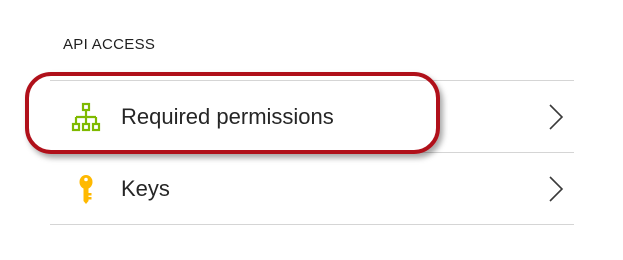  I want to click on menu-item-label: Keys, so click(145, 188).